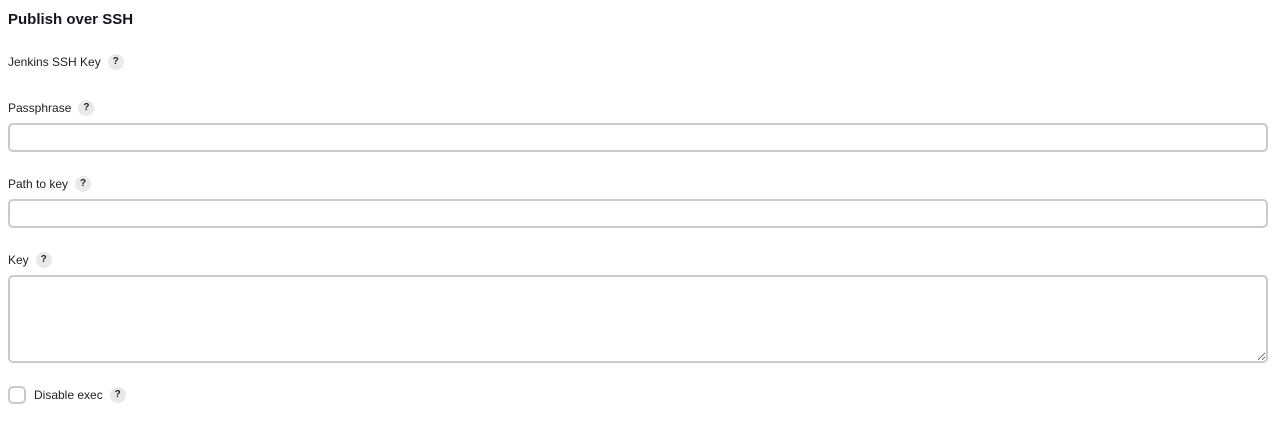 The image size is (1280, 423). Describe the element at coordinates (71, 19) in the screenshot. I see `section-title: Publish over SSH` at that location.